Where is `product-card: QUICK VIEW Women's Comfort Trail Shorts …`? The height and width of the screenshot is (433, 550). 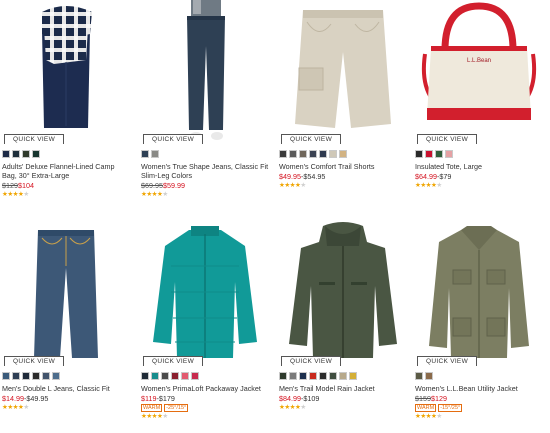 product-card: QUICK VIEW Women's Comfort Trail Shorts … is located at coordinates (343, 95).